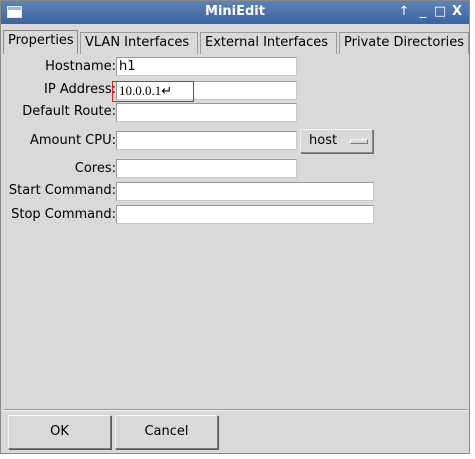 The width and height of the screenshot is (475, 459). I want to click on option-menu-indicator-icon, so click(359, 141).